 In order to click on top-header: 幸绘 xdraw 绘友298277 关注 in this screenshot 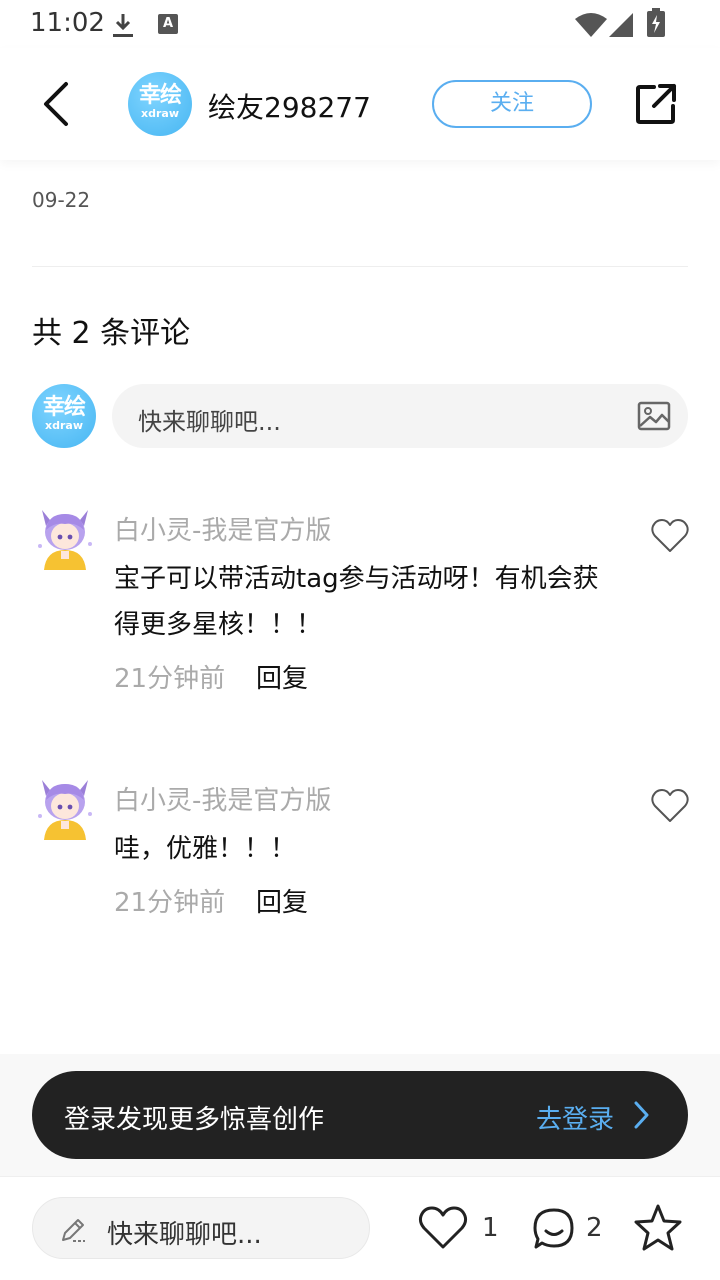, I will do `click(360, 104)`.